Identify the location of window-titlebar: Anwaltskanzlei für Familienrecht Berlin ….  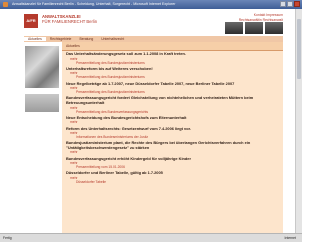
(151, 4).